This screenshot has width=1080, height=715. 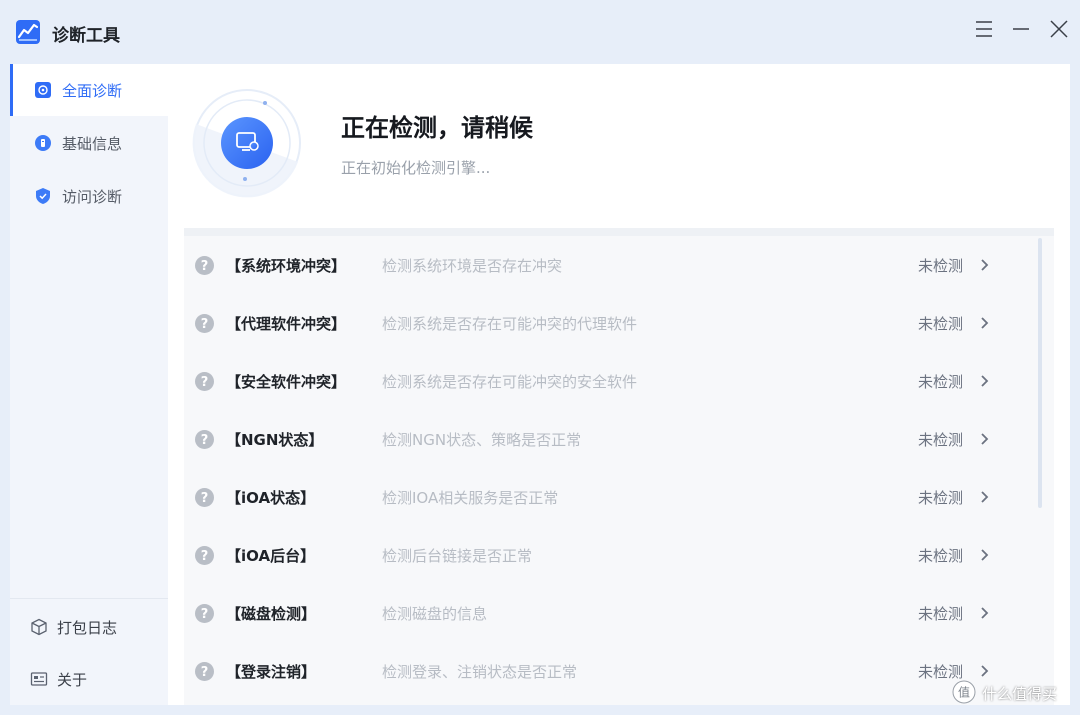 I want to click on shield-icon, so click(x=43, y=196).